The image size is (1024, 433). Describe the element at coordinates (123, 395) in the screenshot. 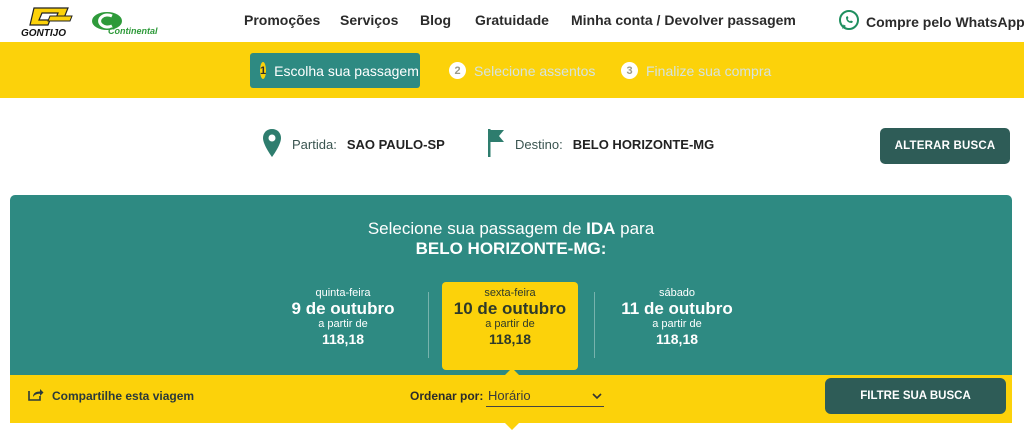

I see `share-label: Compartilhe esta viagem` at that location.